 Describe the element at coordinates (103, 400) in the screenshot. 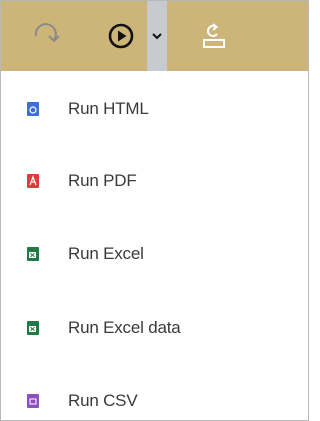

I see `menu-item-label: Run CSV` at that location.